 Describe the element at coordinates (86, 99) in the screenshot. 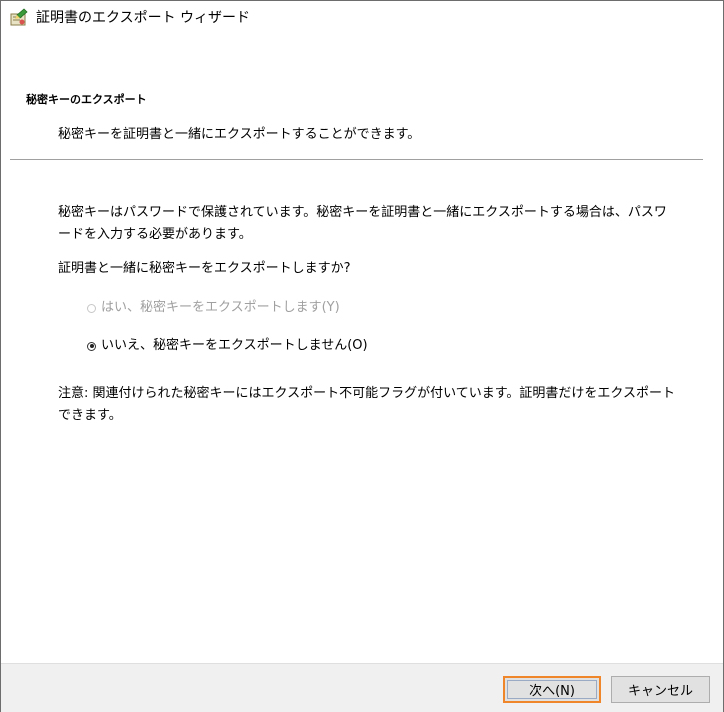

I see `page-heading: 秘密キーのエクスポート` at that location.